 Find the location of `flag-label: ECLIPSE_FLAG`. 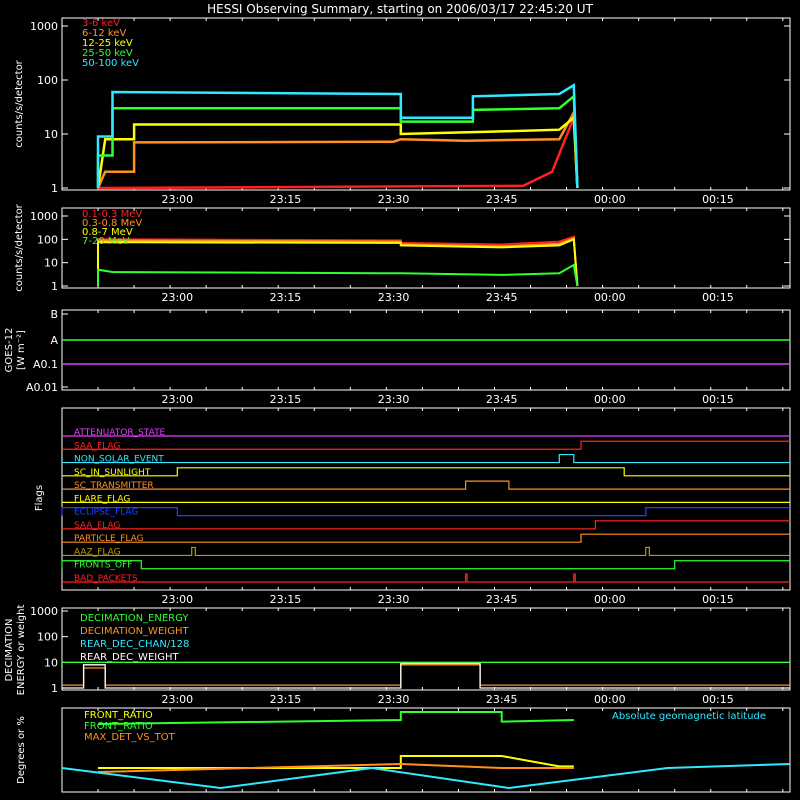

flag-label: ECLIPSE_FLAG is located at coordinates (106, 513).